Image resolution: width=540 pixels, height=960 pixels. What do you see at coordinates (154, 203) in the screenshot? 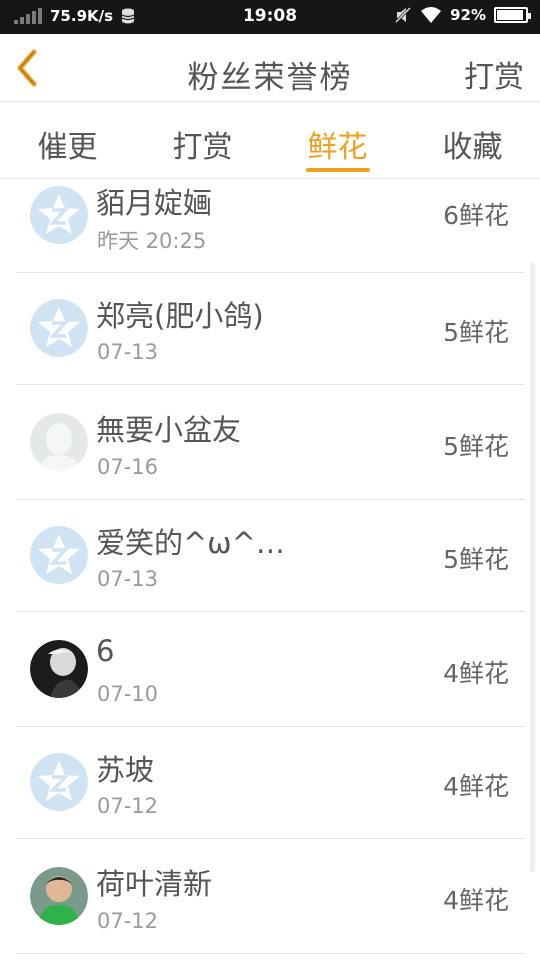
I see `fan-name: 貊月婝婳` at bounding box center [154, 203].